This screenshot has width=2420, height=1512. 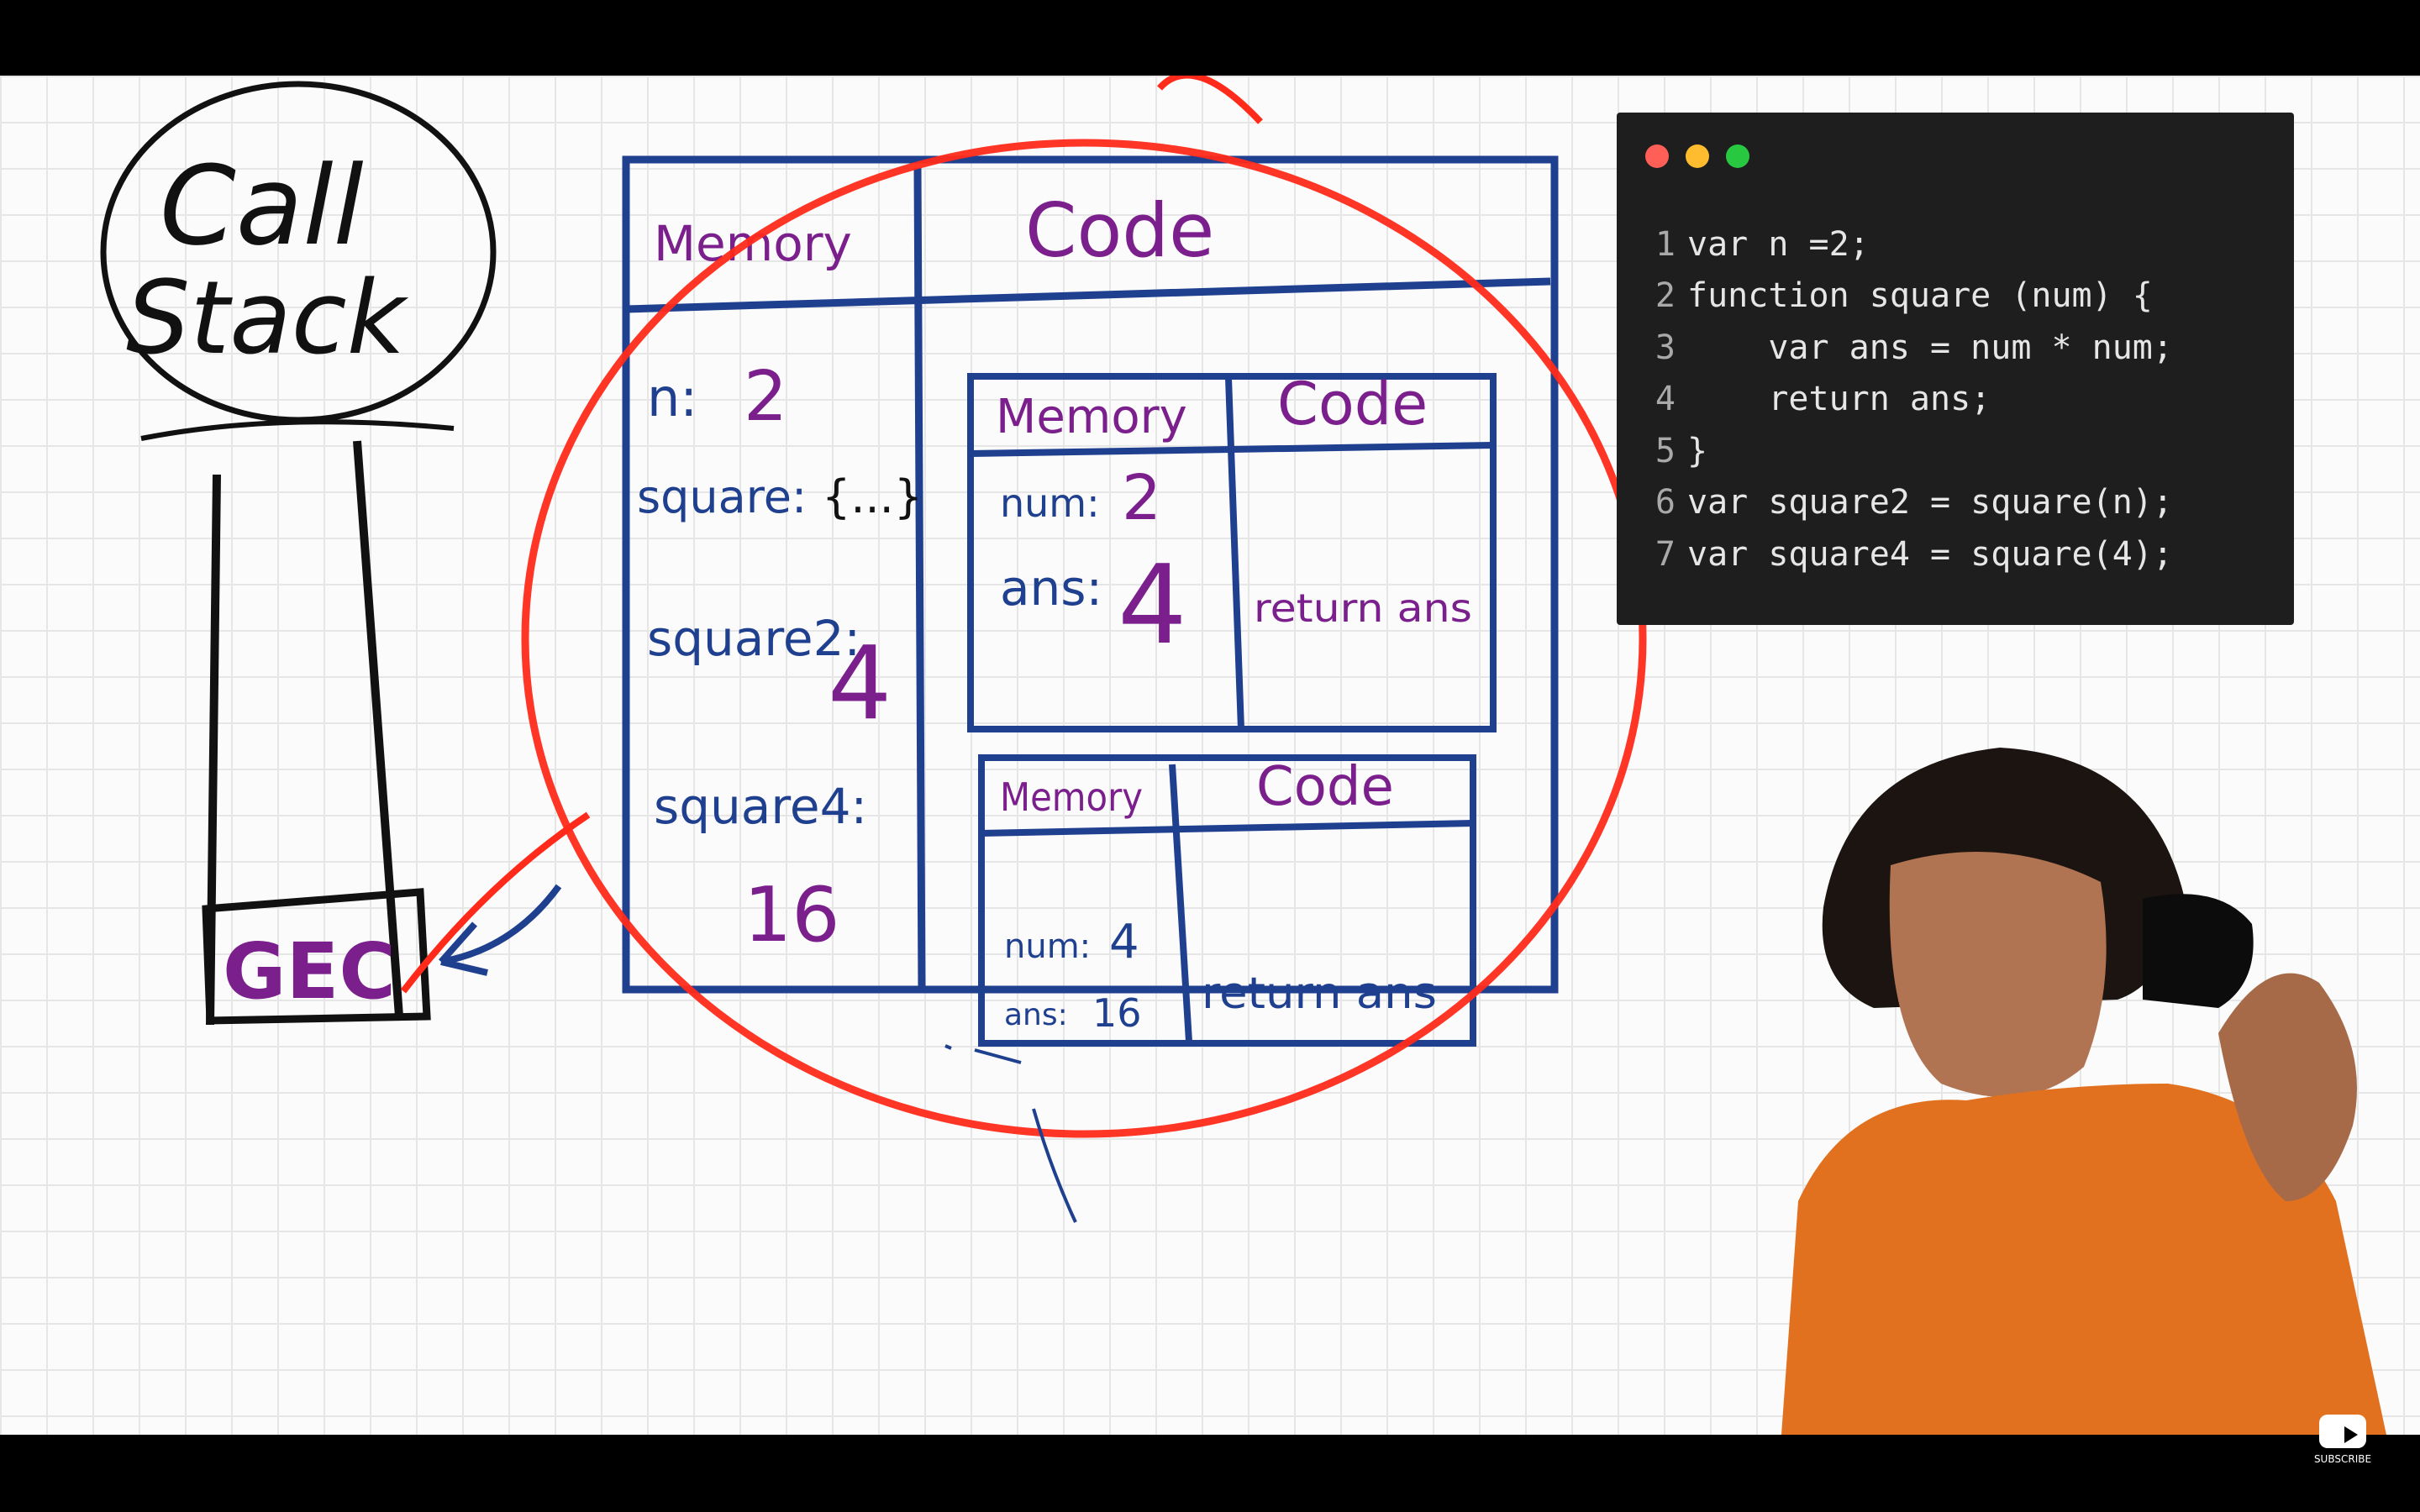 What do you see at coordinates (1839, 399) in the screenshot?
I see `code-text: return ans;` at bounding box center [1839, 399].